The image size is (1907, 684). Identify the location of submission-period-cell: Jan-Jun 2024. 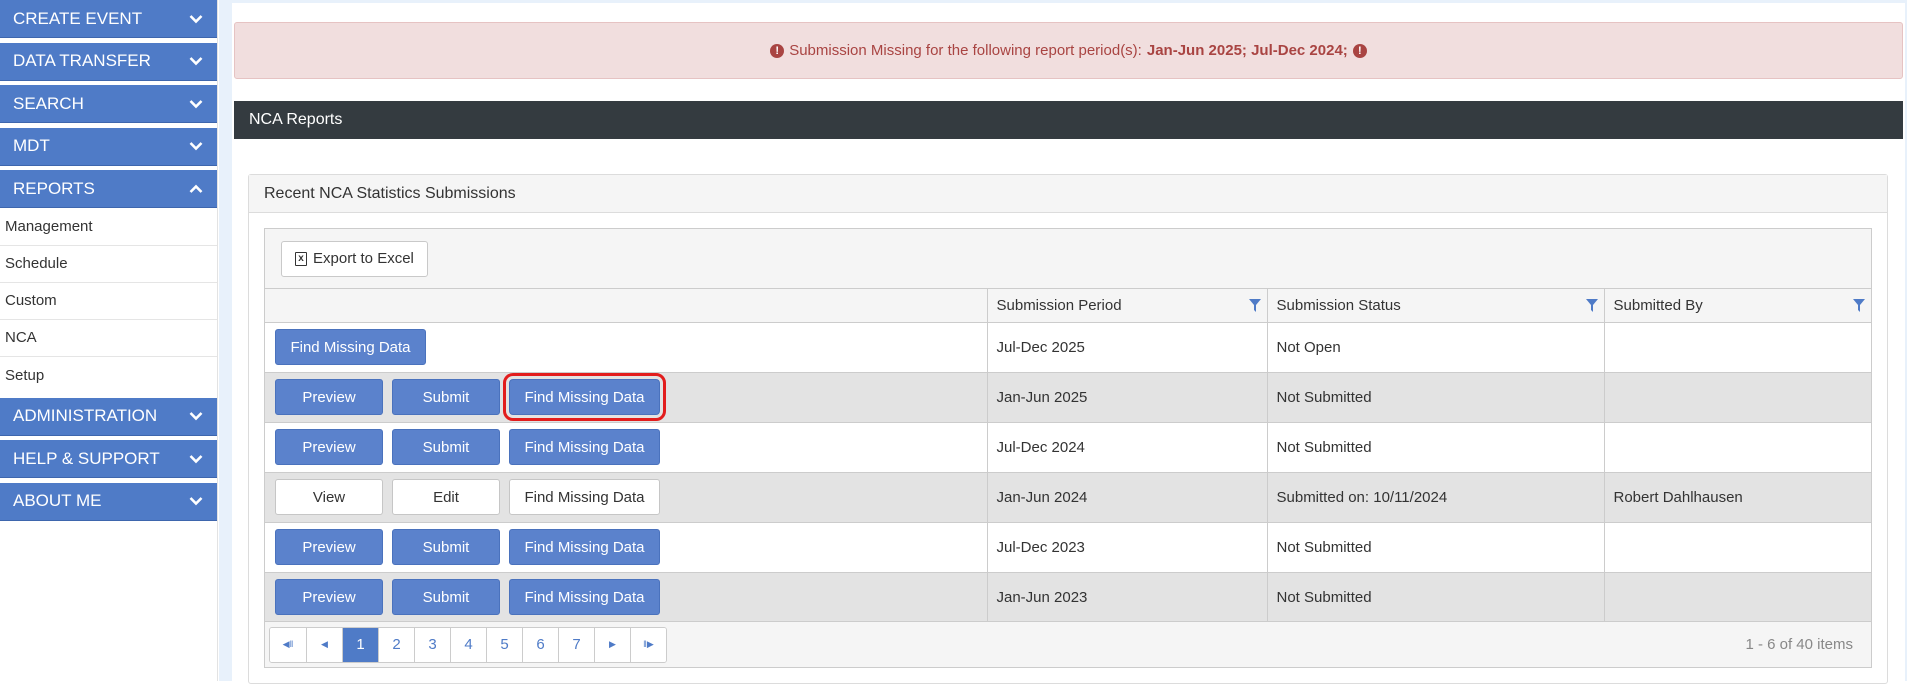
(1126, 497).